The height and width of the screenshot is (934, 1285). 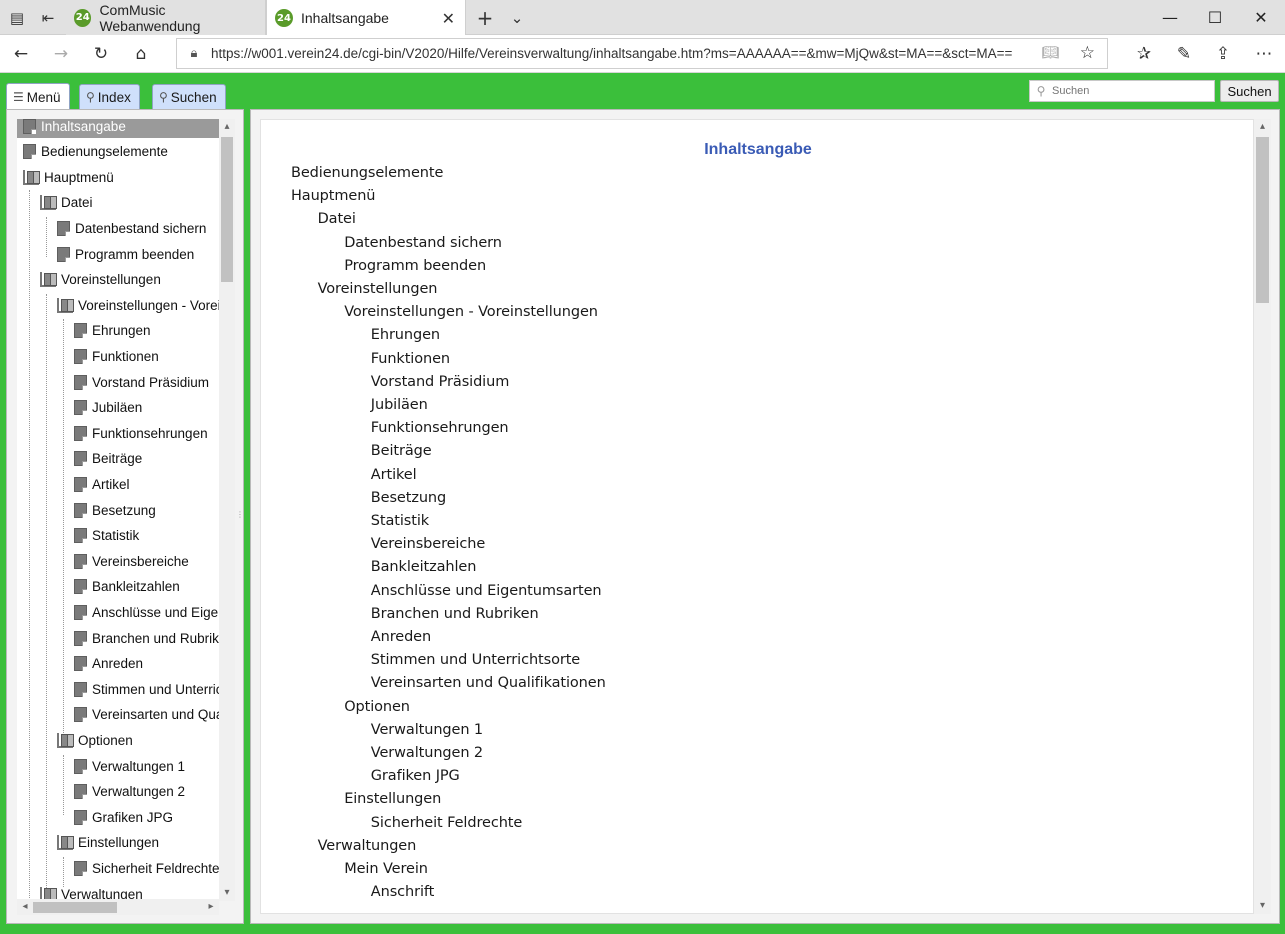 What do you see at coordinates (367, 173) in the screenshot?
I see `toc-link: Bedienungselemente` at bounding box center [367, 173].